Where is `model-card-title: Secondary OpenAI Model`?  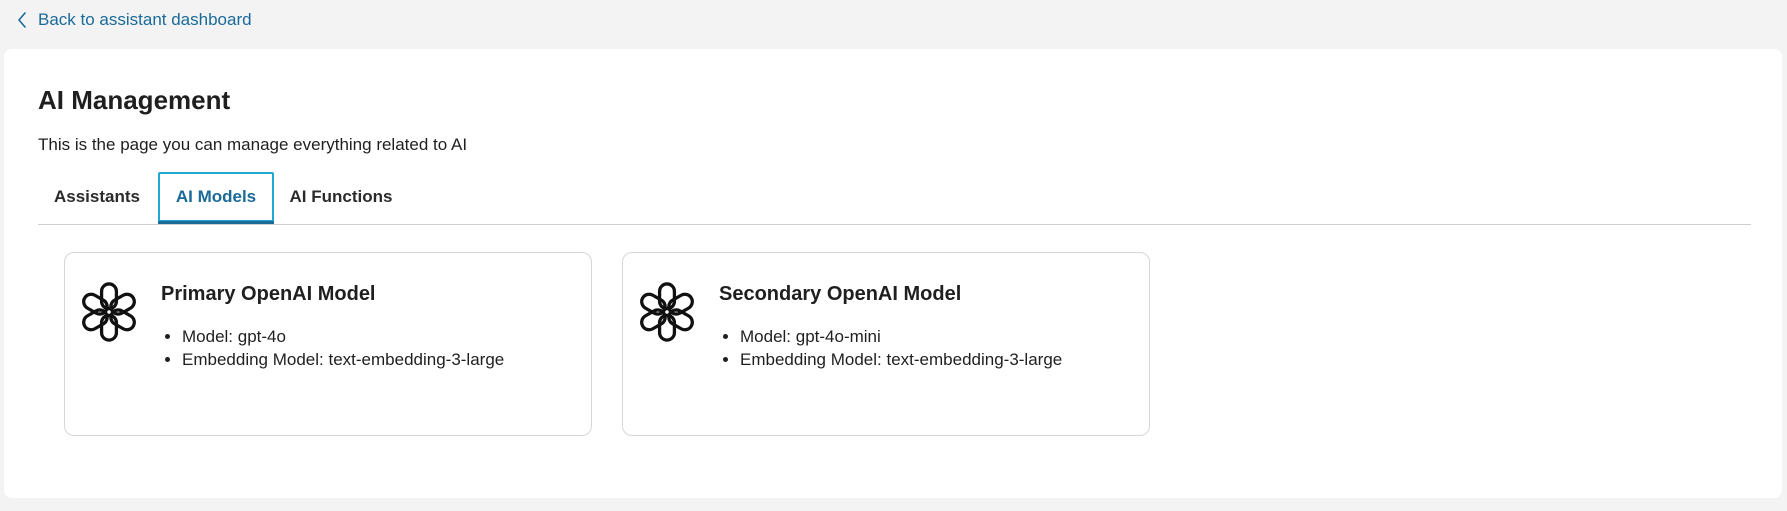
model-card-title: Secondary OpenAI Model is located at coordinates (840, 294).